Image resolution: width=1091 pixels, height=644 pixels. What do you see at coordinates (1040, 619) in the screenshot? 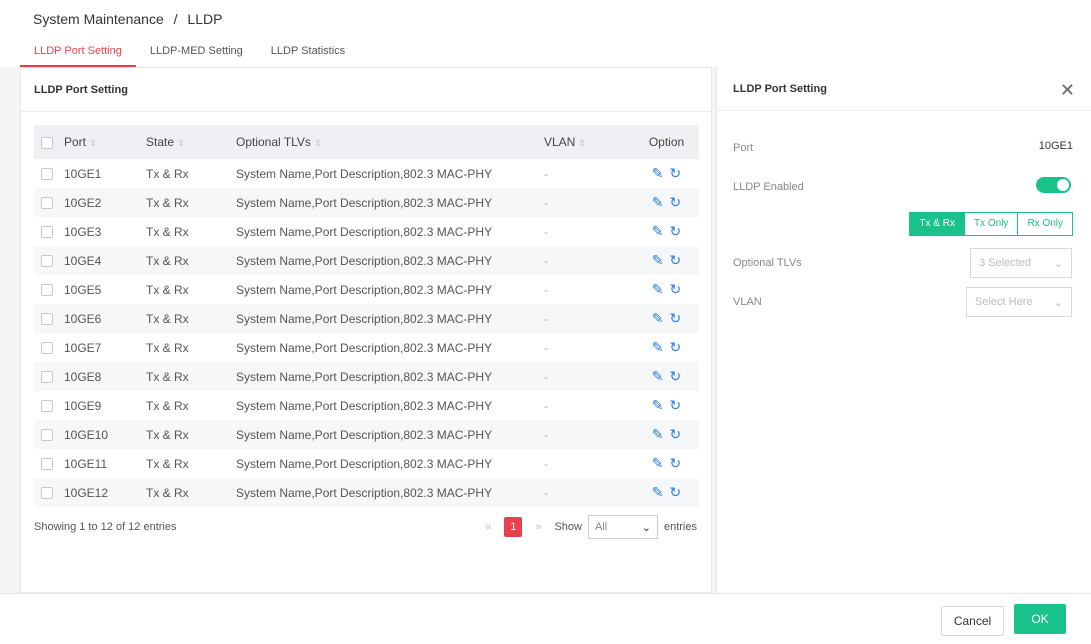
I see `ok-button: OK` at bounding box center [1040, 619].